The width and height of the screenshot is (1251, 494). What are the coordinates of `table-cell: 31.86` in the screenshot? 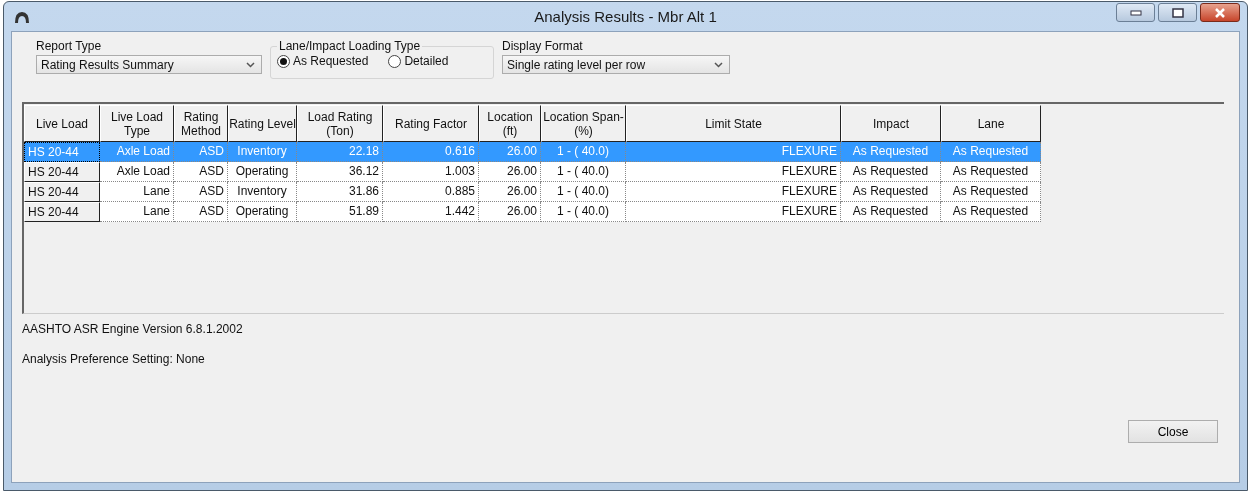 It's located at (340, 192).